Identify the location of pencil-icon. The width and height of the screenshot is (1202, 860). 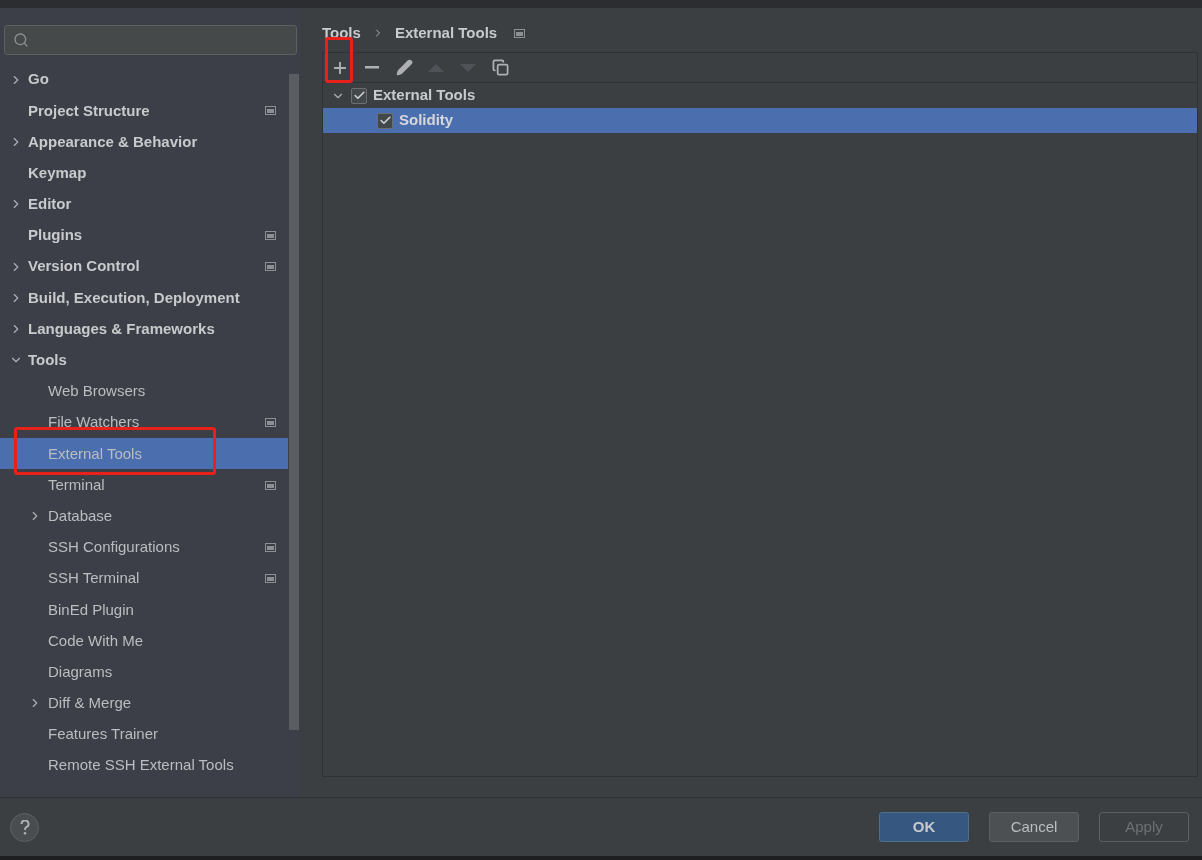
(404, 67).